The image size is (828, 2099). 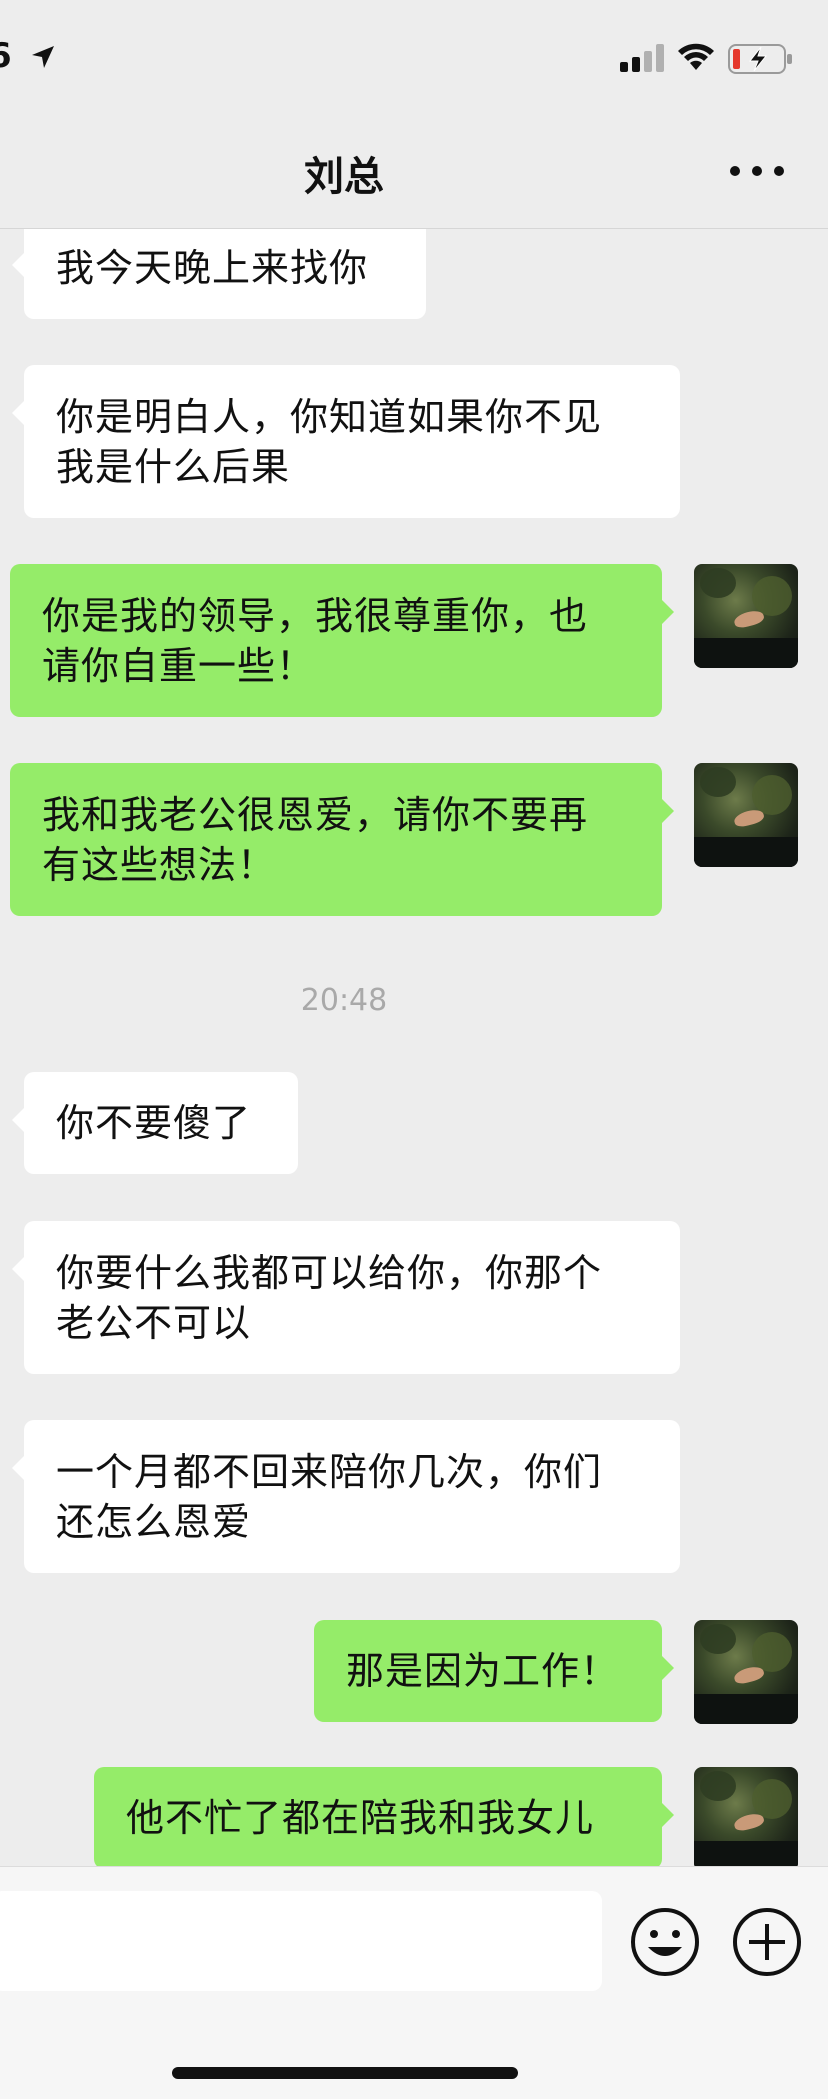 What do you see at coordinates (757, 172) in the screenshot?
I see `more-dots-icon` at bounding box center [757, 172].